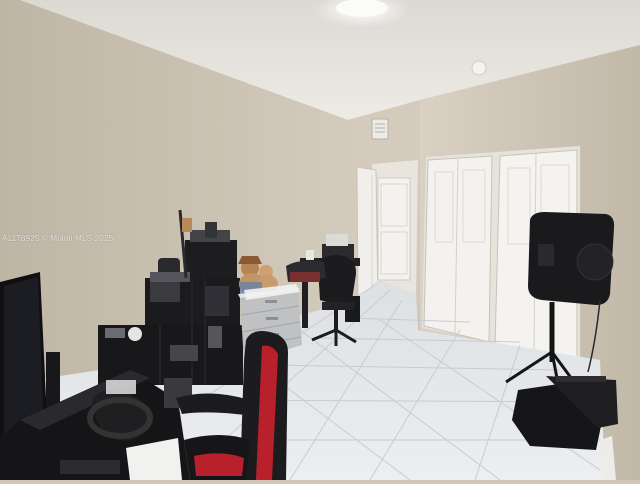 The height and width of the screenshot is (484, 640). Describe the element at coordinates (394, 229) in the screenshot. I see `hallway-door` at that location.